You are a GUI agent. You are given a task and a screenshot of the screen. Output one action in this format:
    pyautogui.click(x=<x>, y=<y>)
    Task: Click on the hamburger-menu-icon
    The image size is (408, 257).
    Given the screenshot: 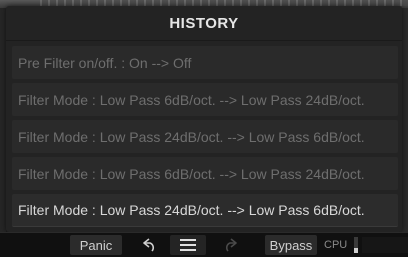 What is the action you would take?
    pyautogui.click(x=188, y=245)
    